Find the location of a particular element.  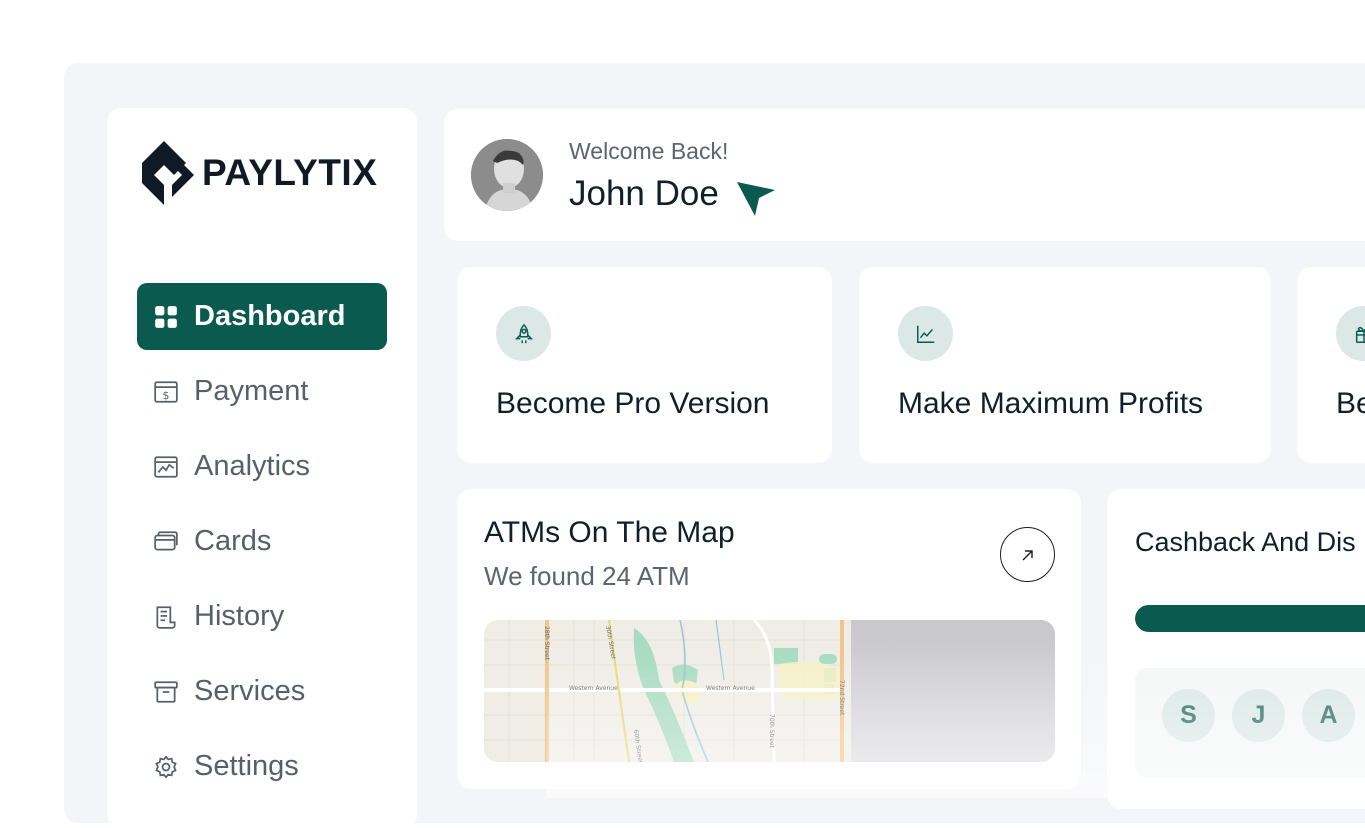

sidebar-item-services: Services is located at coordinates (262, 691).